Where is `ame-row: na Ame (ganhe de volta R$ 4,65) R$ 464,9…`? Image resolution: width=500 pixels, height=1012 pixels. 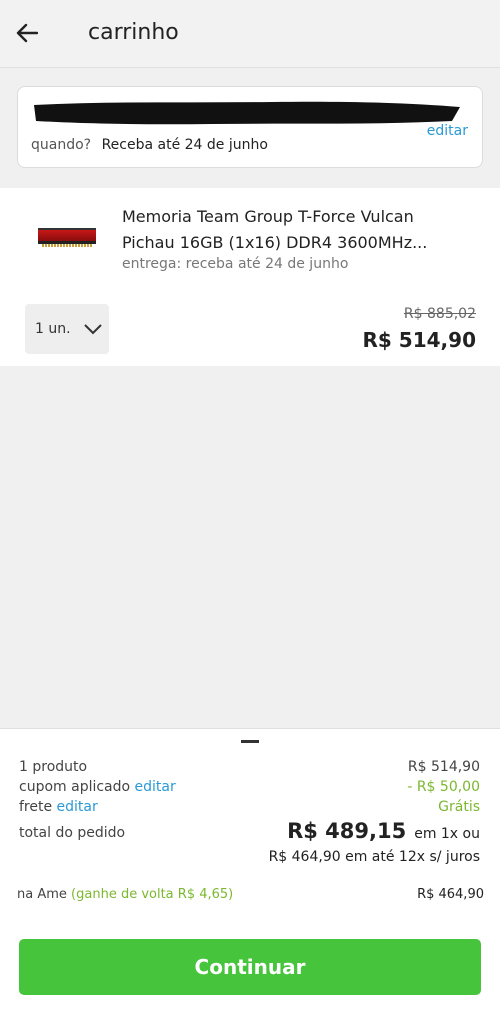 ame-row: na Ame (ganhe de volta R$ 4,65) R$ 464,9… is located at coordinates (250, 894).